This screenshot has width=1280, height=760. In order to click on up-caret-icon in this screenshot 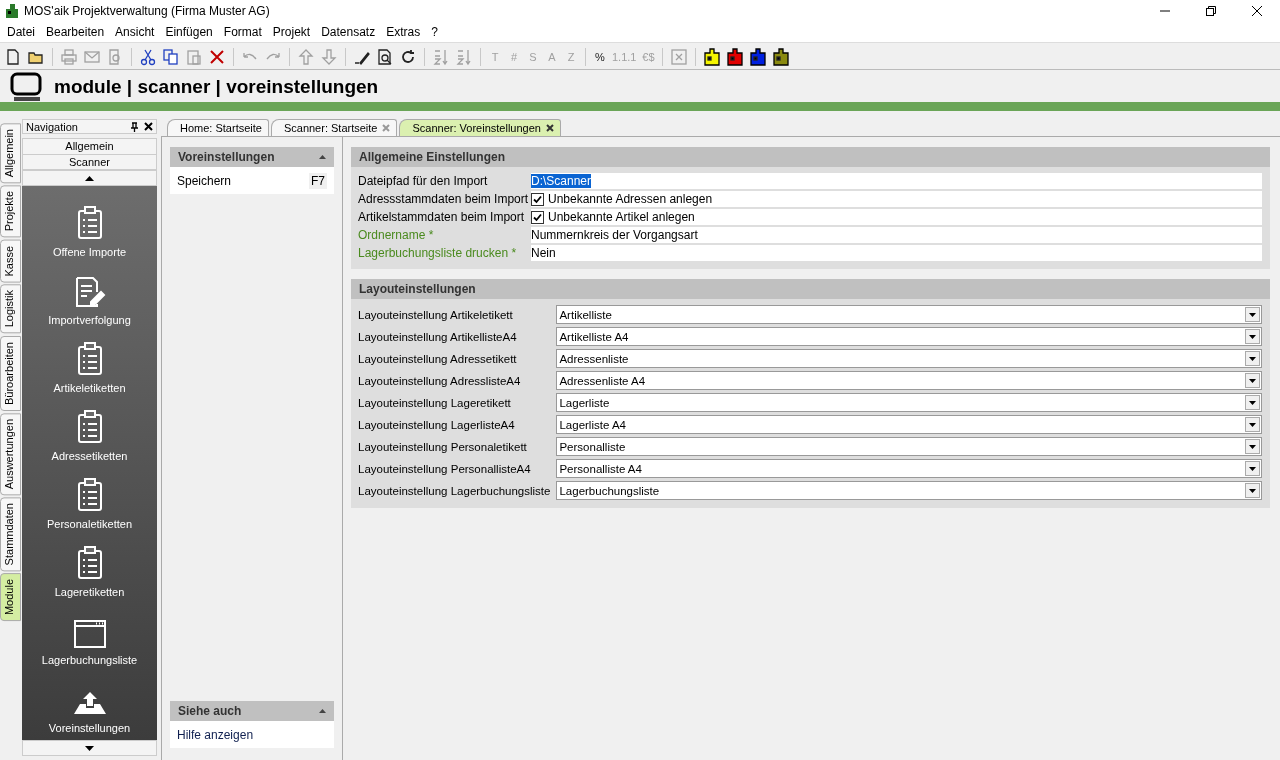, I will do `click(89, 178)`.